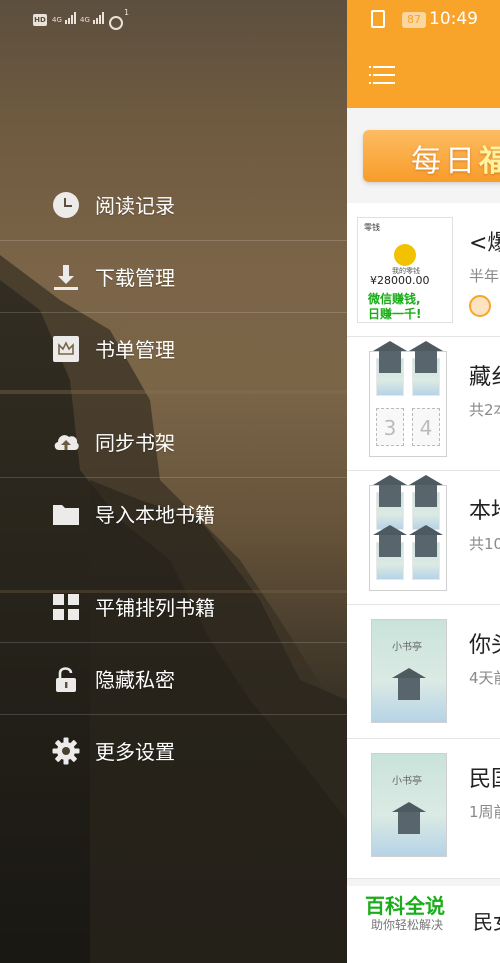 The width and height of the screenshot is (500, 963). I want to click on vibrate-icon, so click(378, 19).